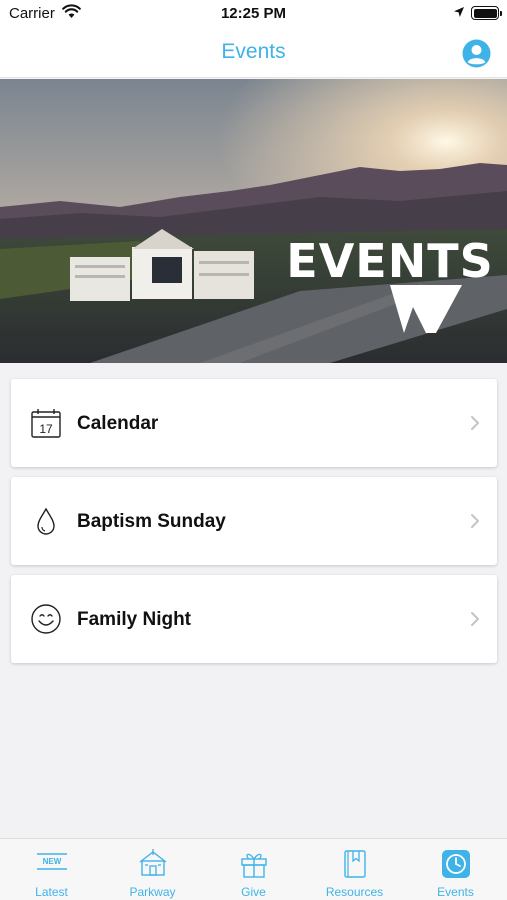 The width and height of the screenshot is (507, 900). I want to click on calendar-icon: 17, so click(46, 423).